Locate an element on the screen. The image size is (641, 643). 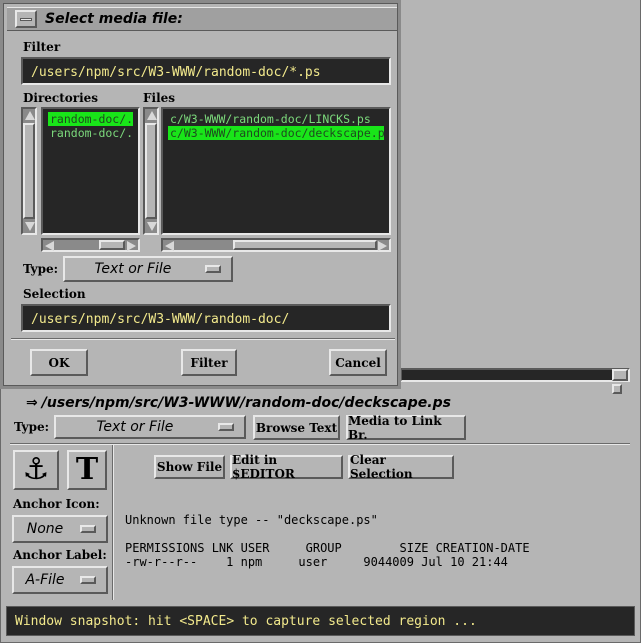
directories-vscrollbar is located at coordinates (29, 171).